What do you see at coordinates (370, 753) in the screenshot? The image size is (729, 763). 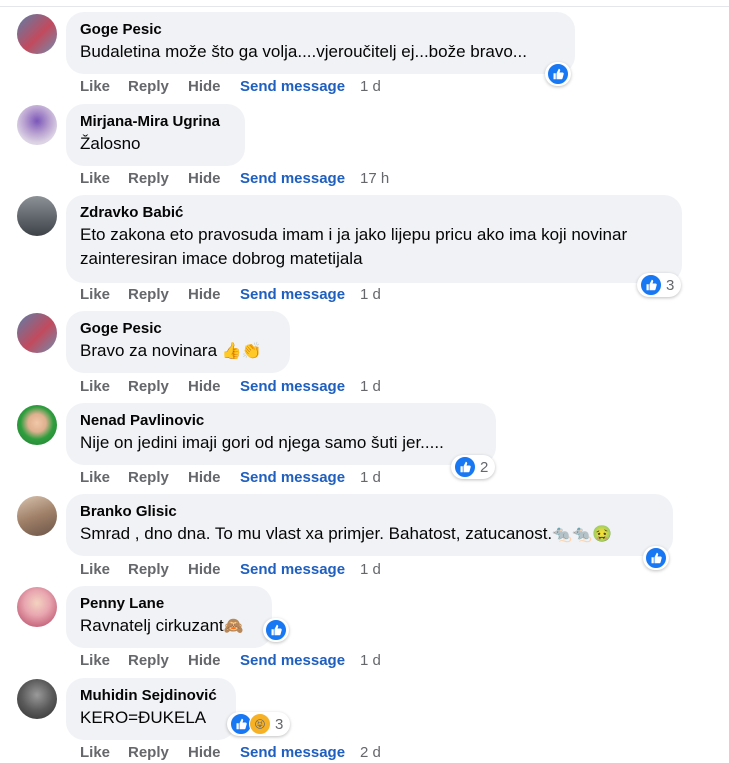 I see `comment-timestamp: 2 d` at bounding box center [370, 753].